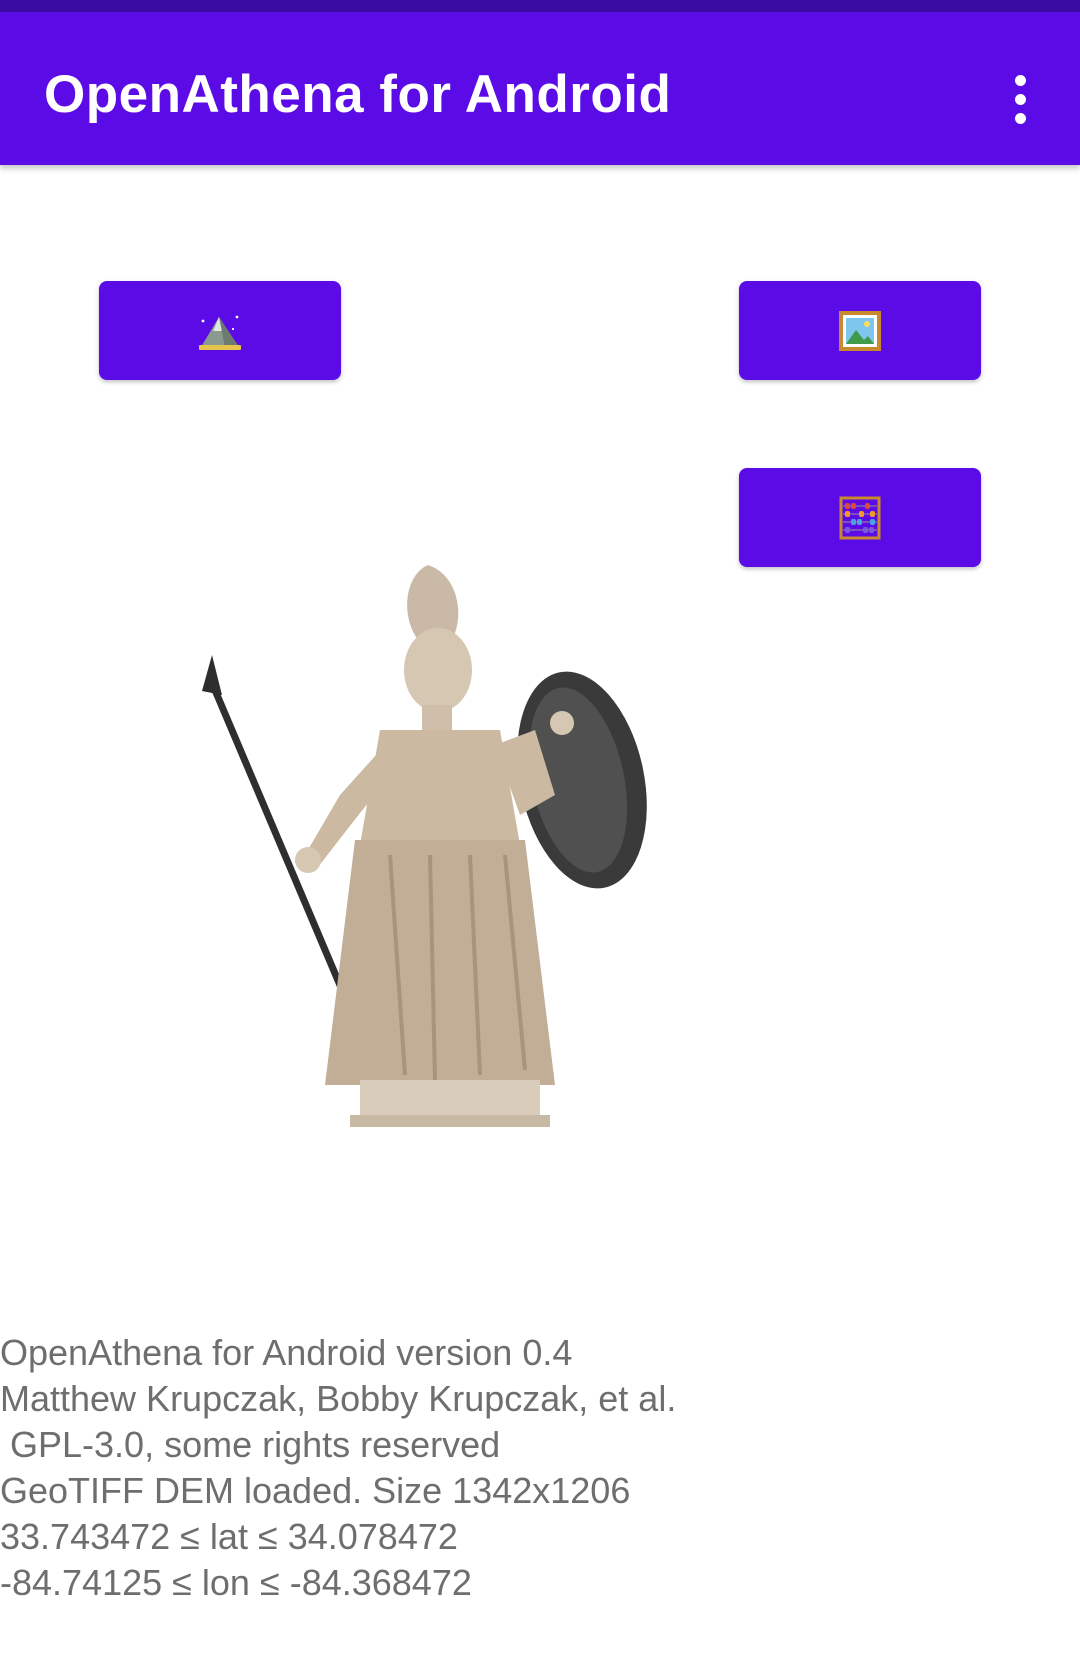  I want to click on select-dem-button, so click(220, 330).